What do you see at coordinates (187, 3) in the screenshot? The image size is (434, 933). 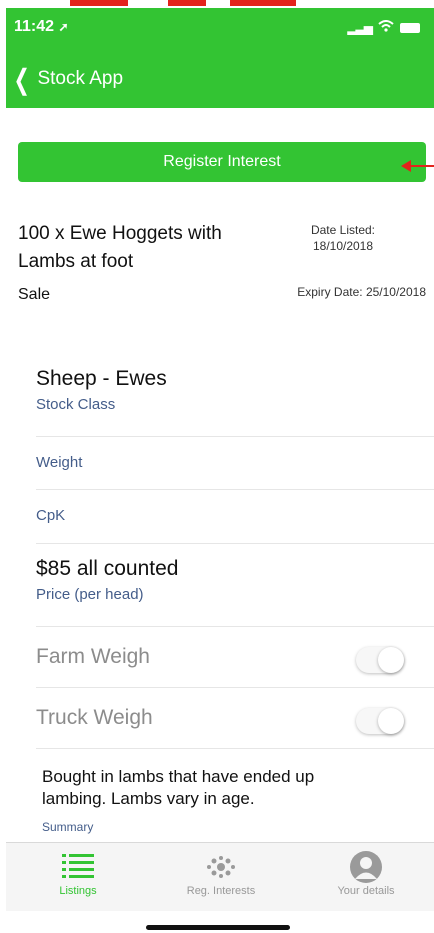 I see `annotation-mark-middle` at bounding box center [187, 3].